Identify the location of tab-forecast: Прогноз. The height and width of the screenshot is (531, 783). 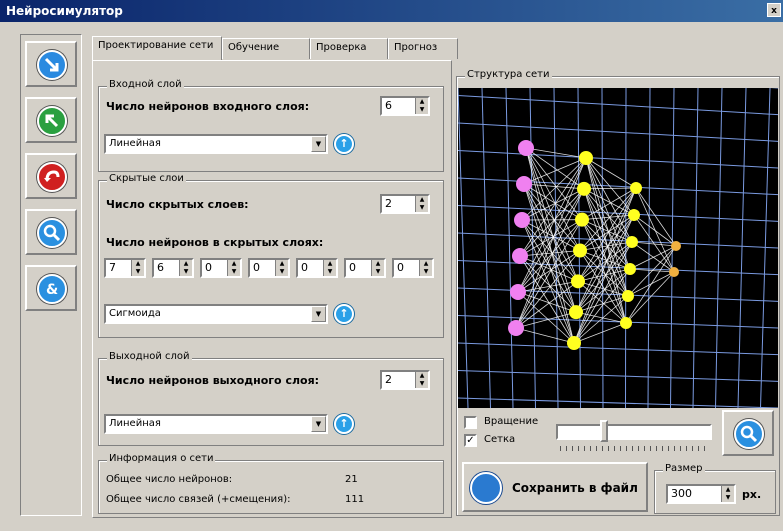
(423, 48).